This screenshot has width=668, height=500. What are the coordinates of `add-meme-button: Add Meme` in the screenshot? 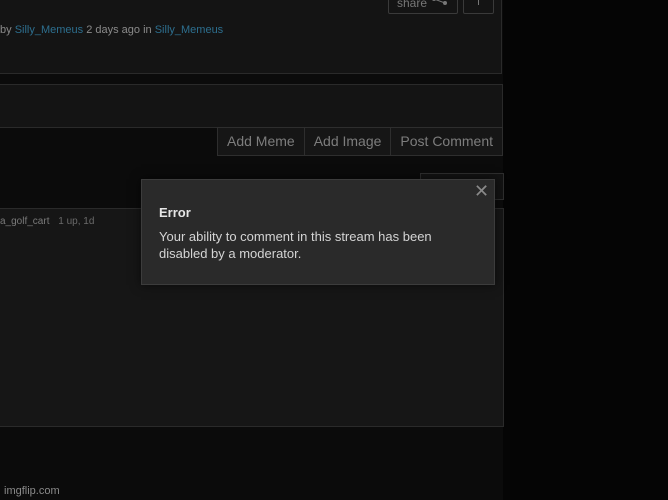 It's located at (261, 141).